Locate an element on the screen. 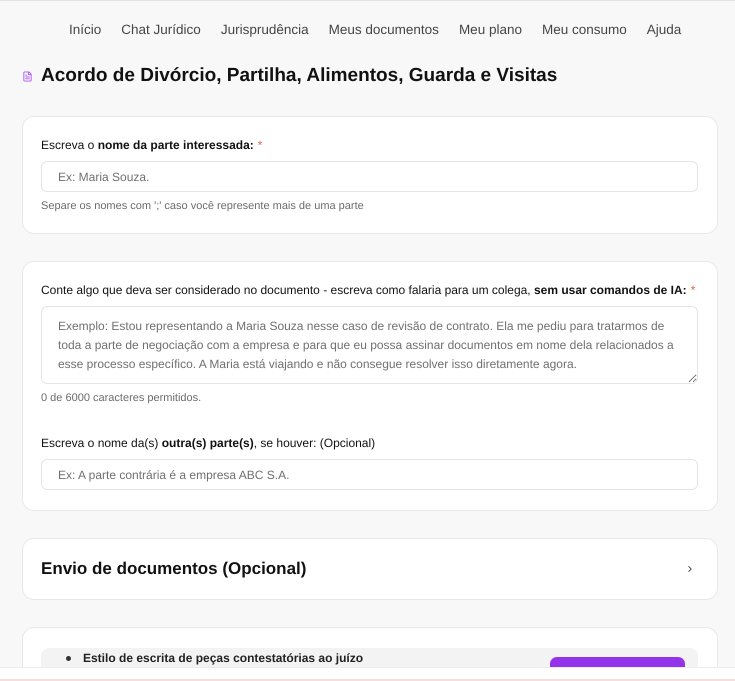 Image resolution: width=735 pixels, height=681 pixels. text-input-field: Ex: A parte contrária é a empresa ABC S.A. is located at coordinates (369, 474).